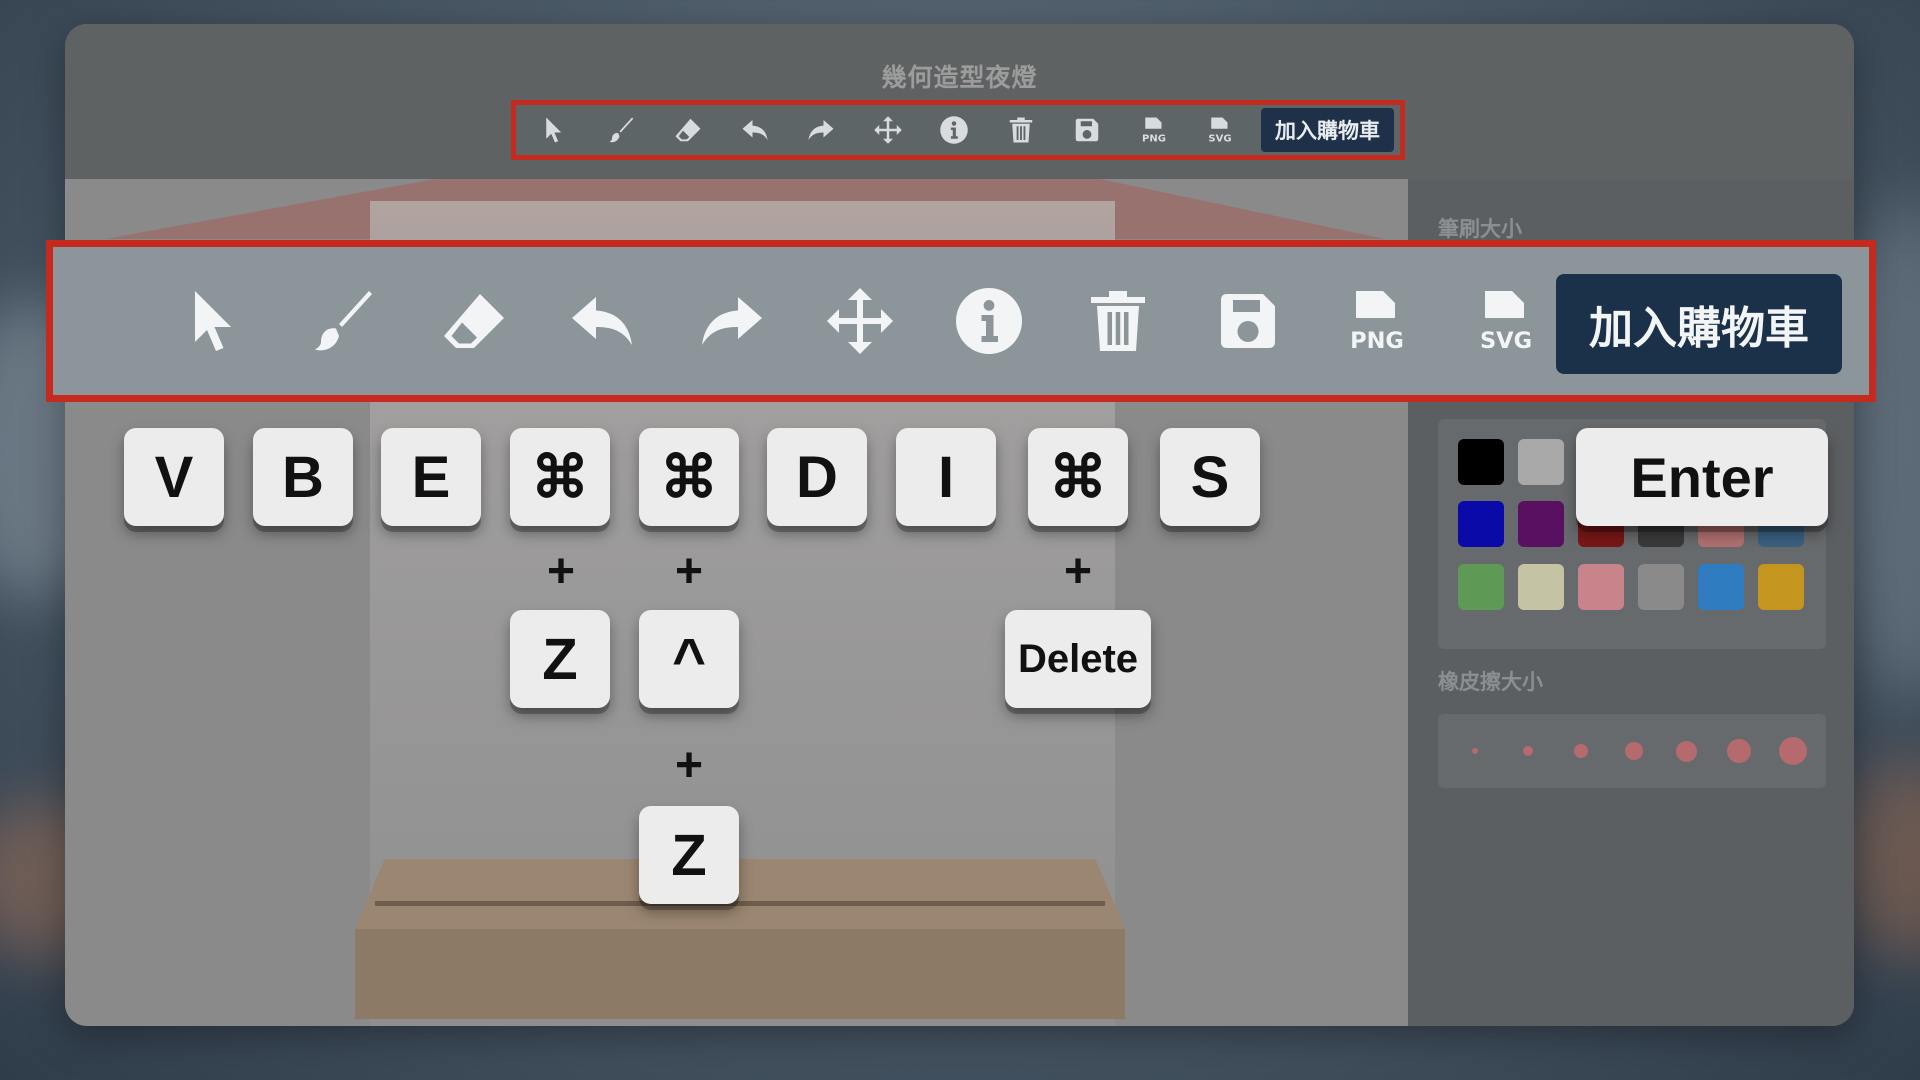 This screenshot has height=1080, width=1920. What do you see at coordinates (560, 659) in the screenshot?
I see `shortcut-key-undo: Z` at bounding box center [560, 659].